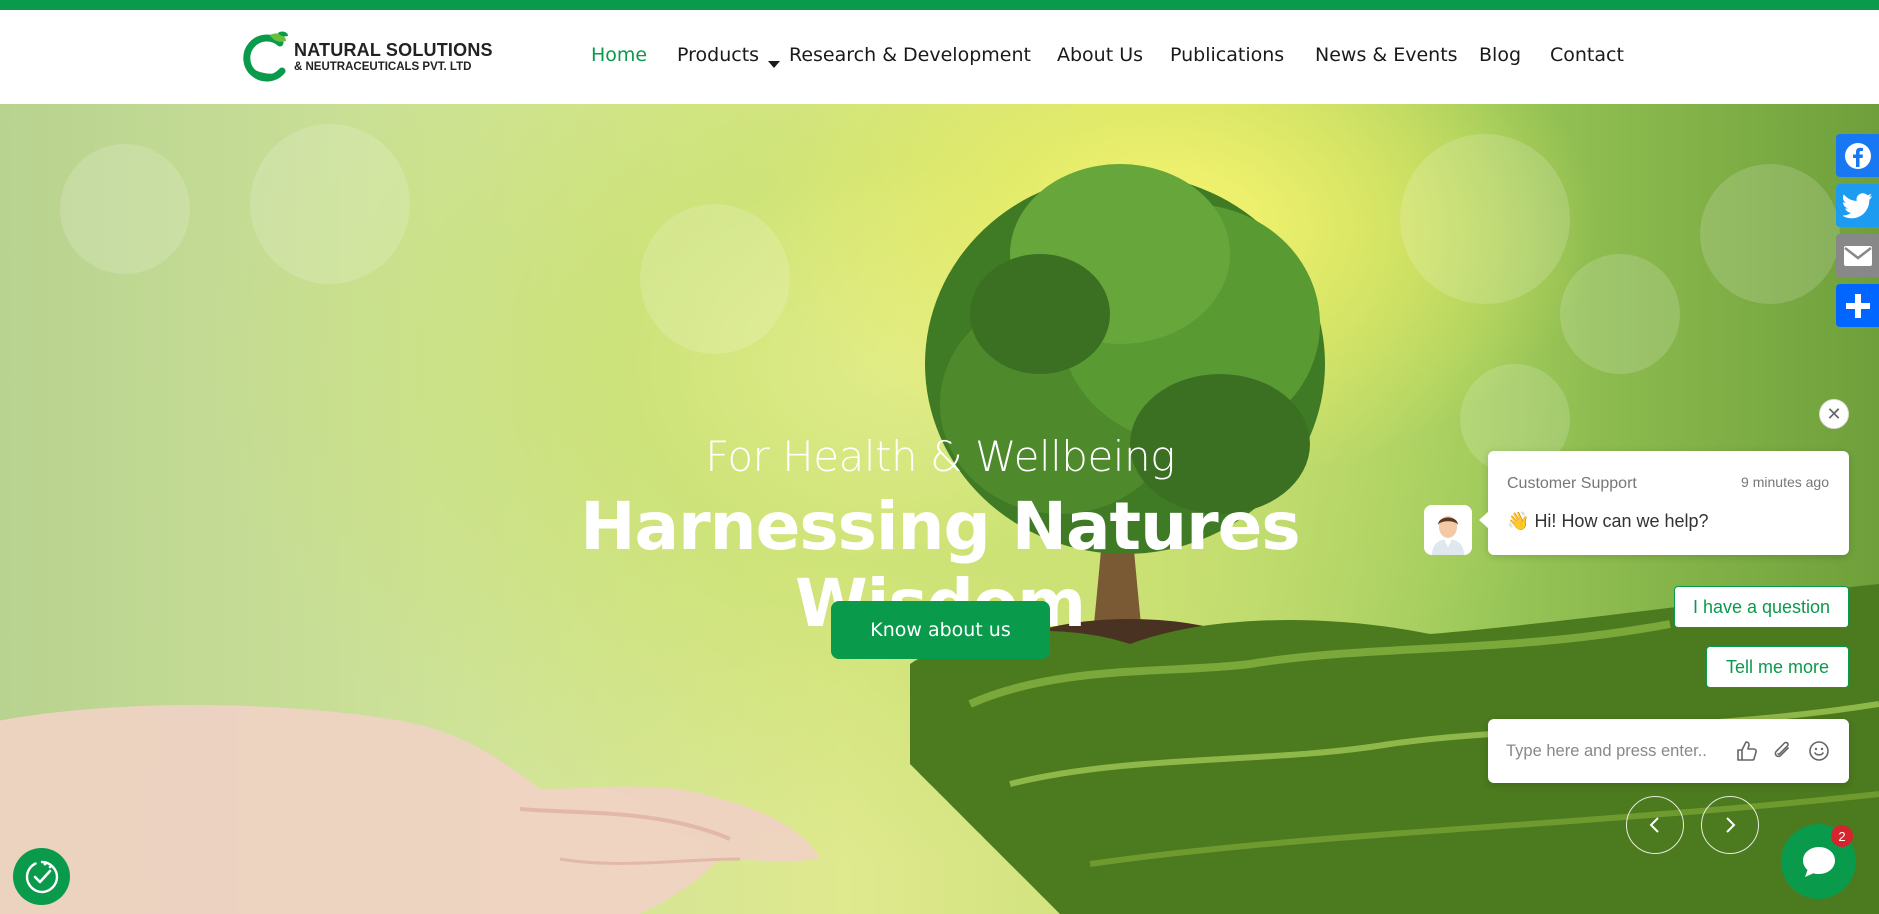  I want to click on chat-agent-name: Customer Support, so click(1572, 483).